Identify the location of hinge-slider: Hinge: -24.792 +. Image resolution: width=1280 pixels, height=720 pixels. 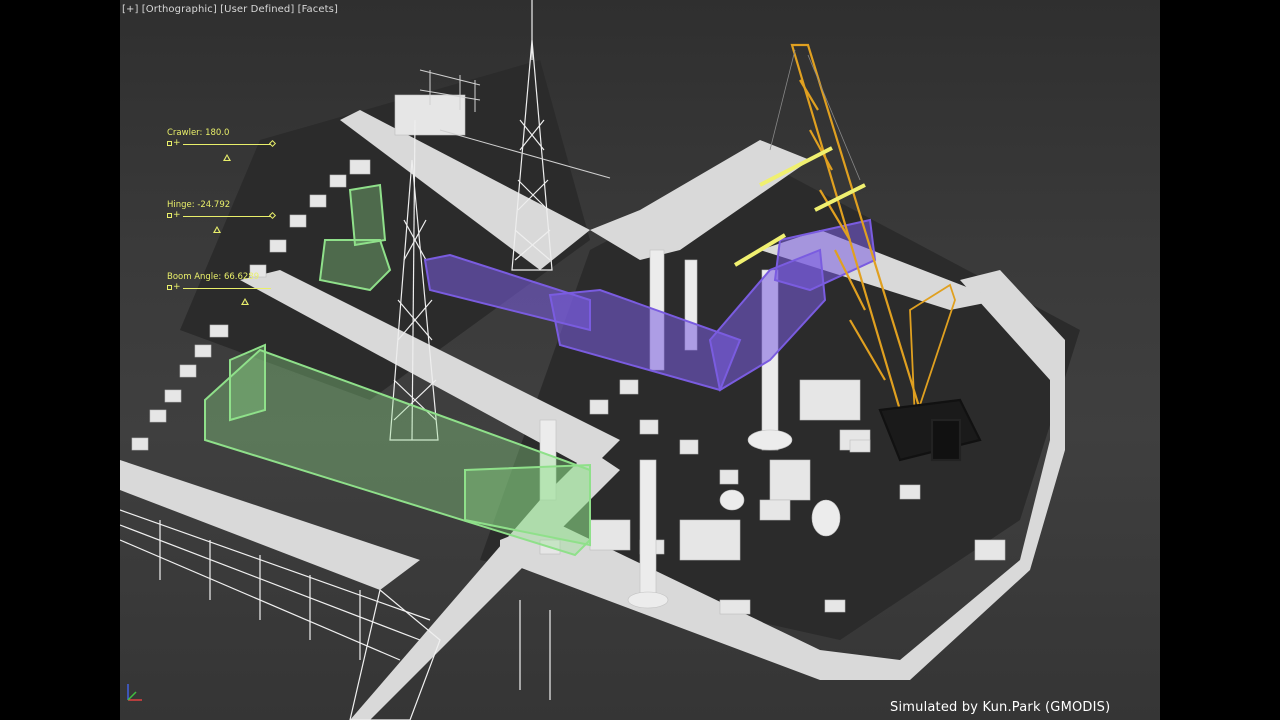
(227, 216).